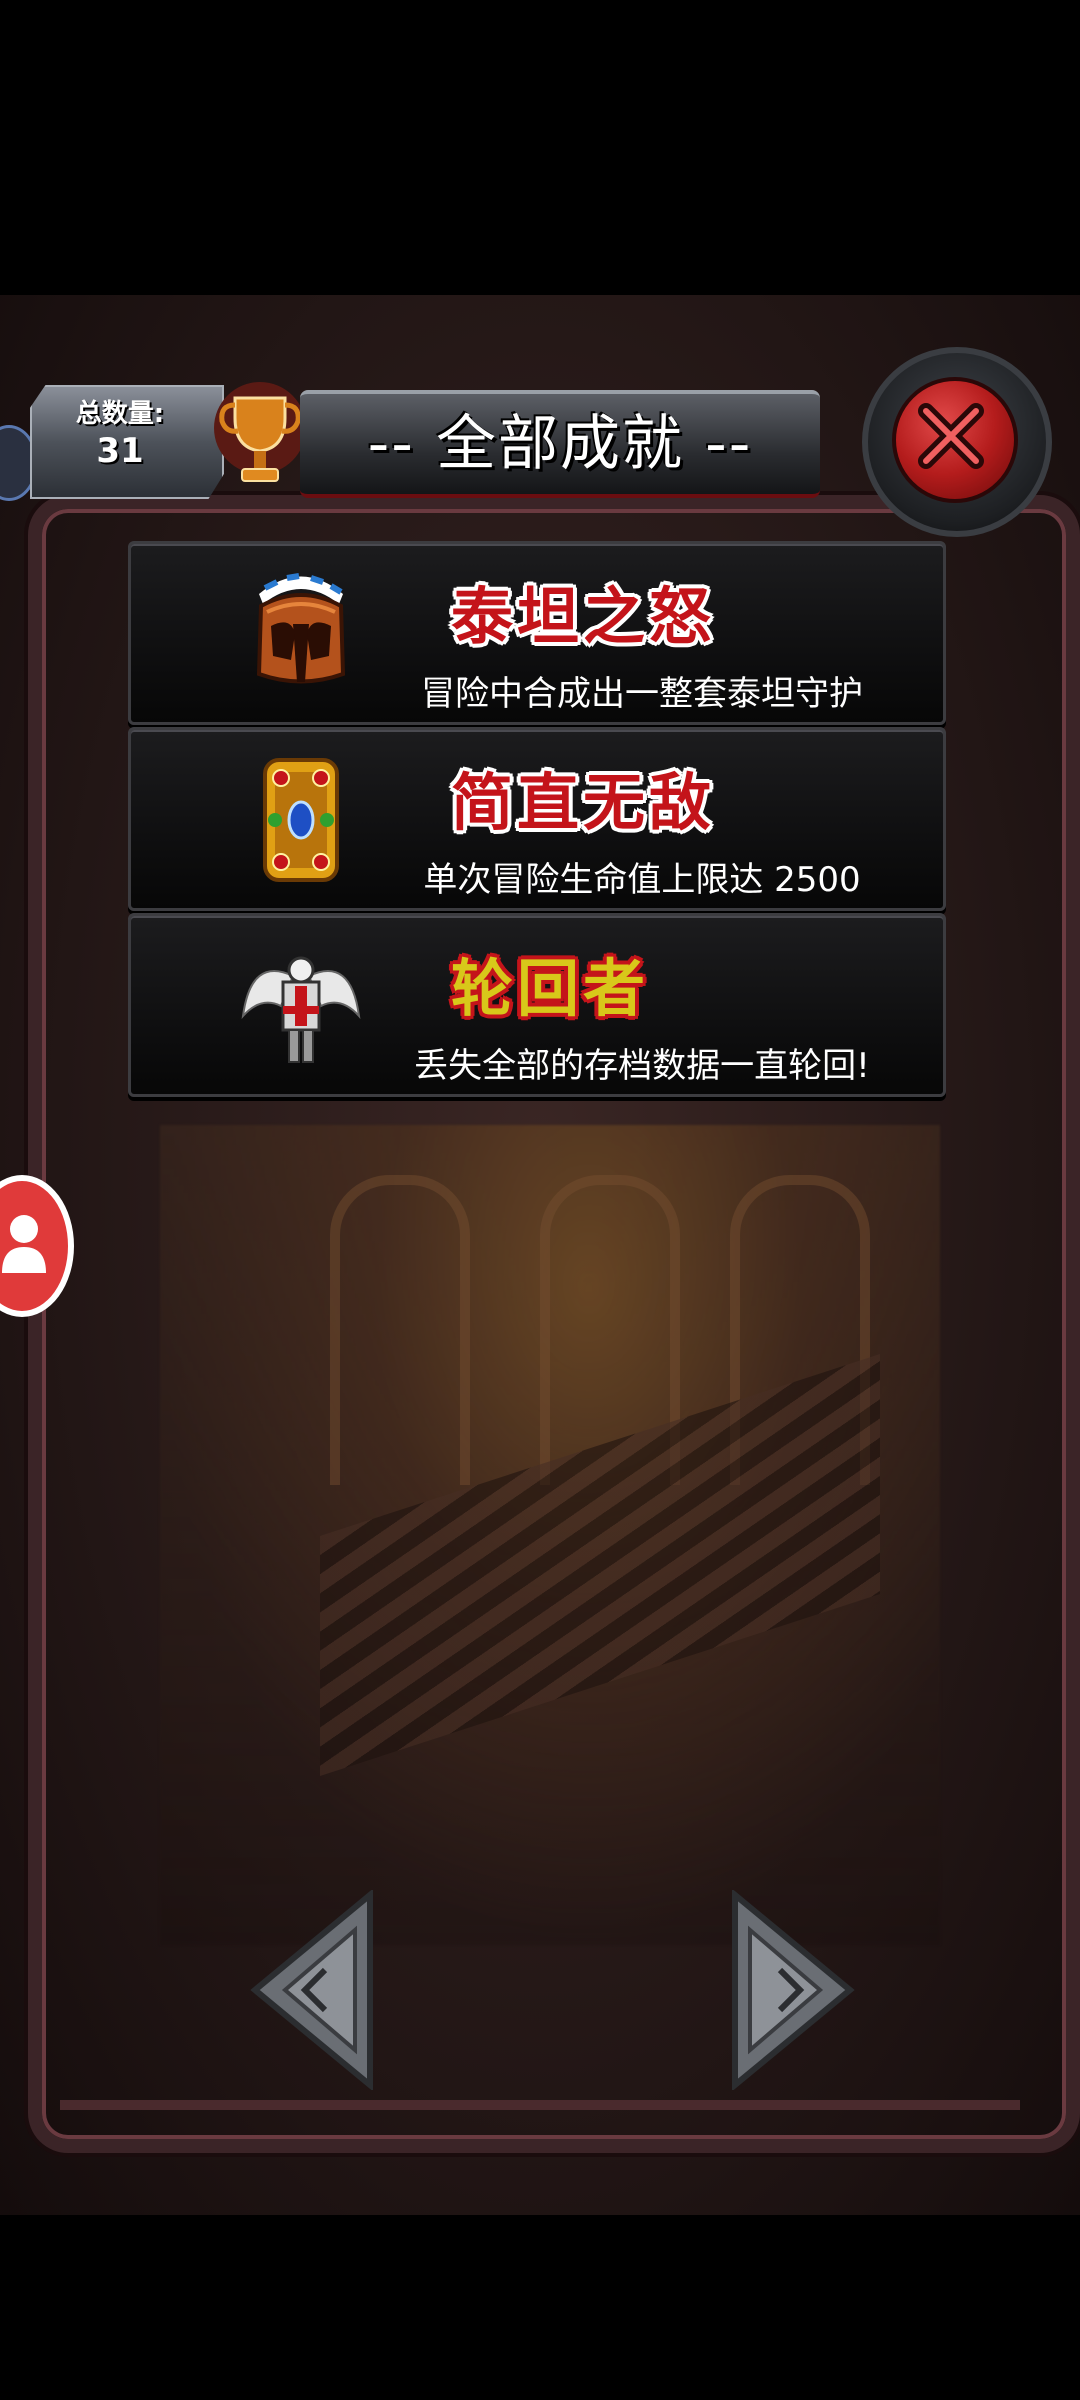 The height and width of the screenshot is (2400, 1080). What do you see at coordinates (583, 616) in the screenshot?
I see `achievement-title: 泰坦之怒` at bounding box center [583, 616].